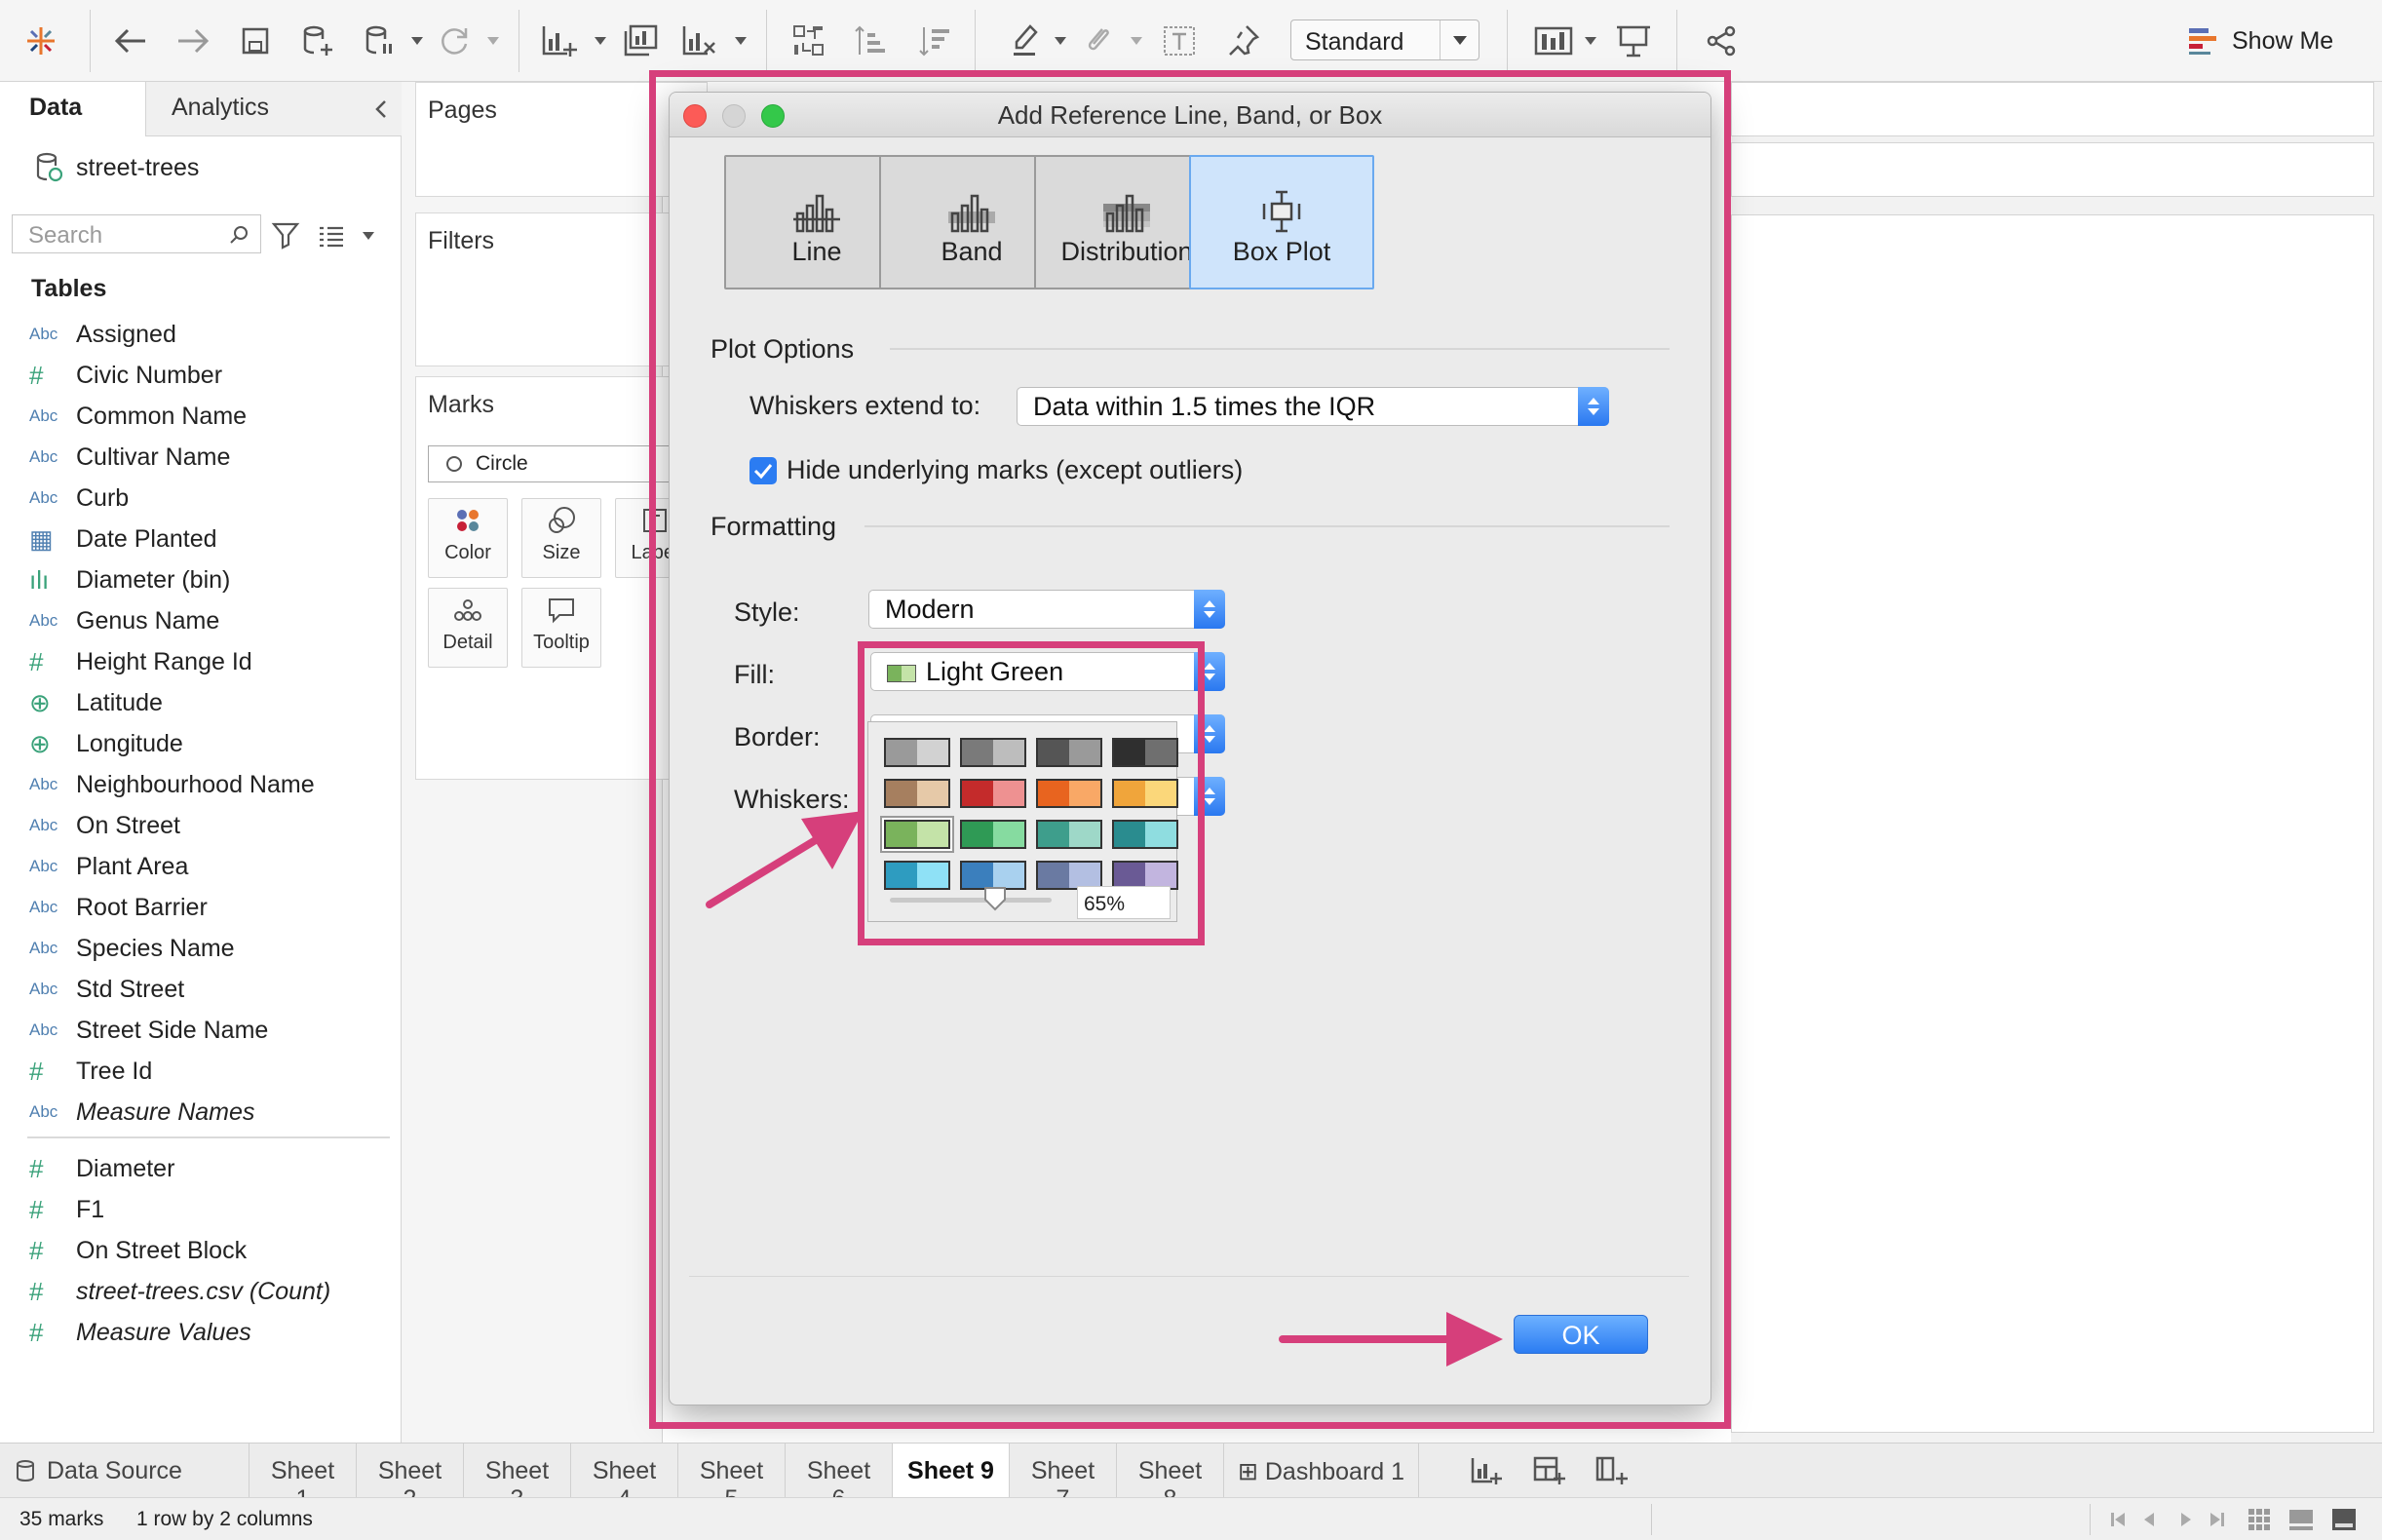  I want to click on field-item: Abc Common Name, so click(138, 416).